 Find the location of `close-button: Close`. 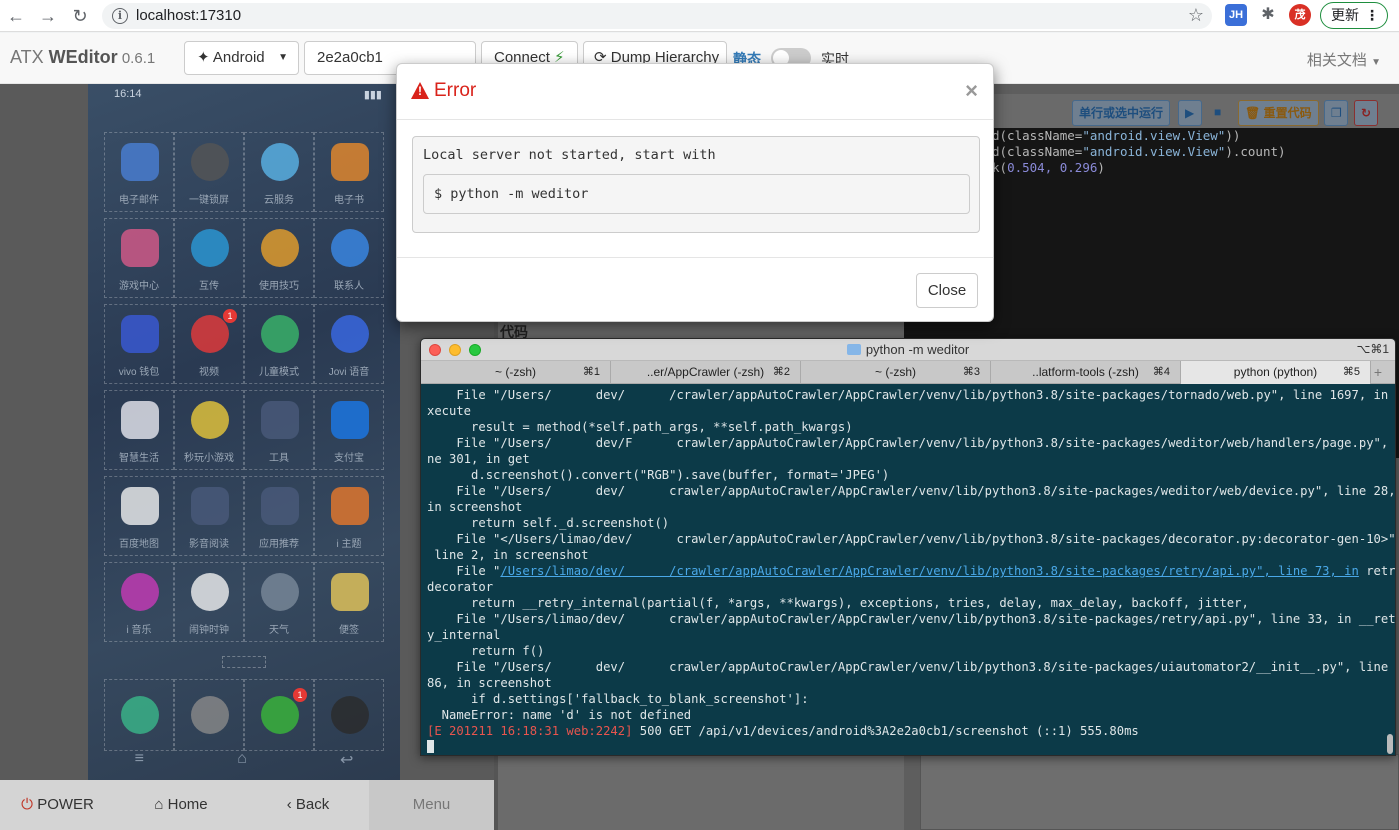

close-button: Close is located at coordinates (947, 290).